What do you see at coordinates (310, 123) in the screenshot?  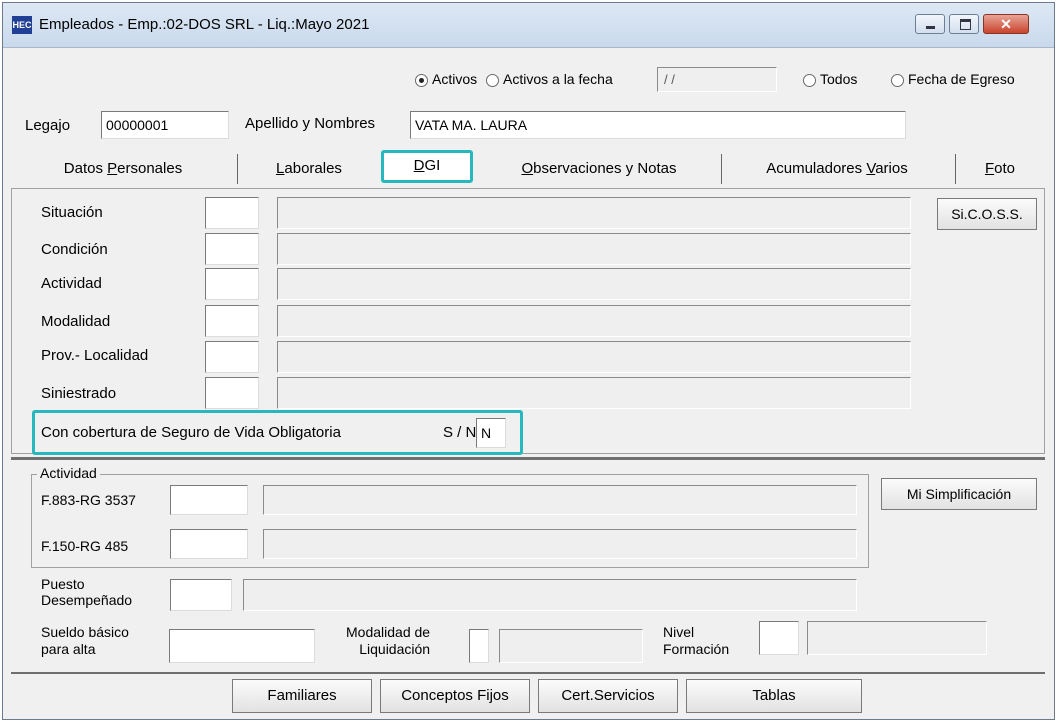 I see `nombre-label: Apellido y Nombres` at bounding box center [310, 123].